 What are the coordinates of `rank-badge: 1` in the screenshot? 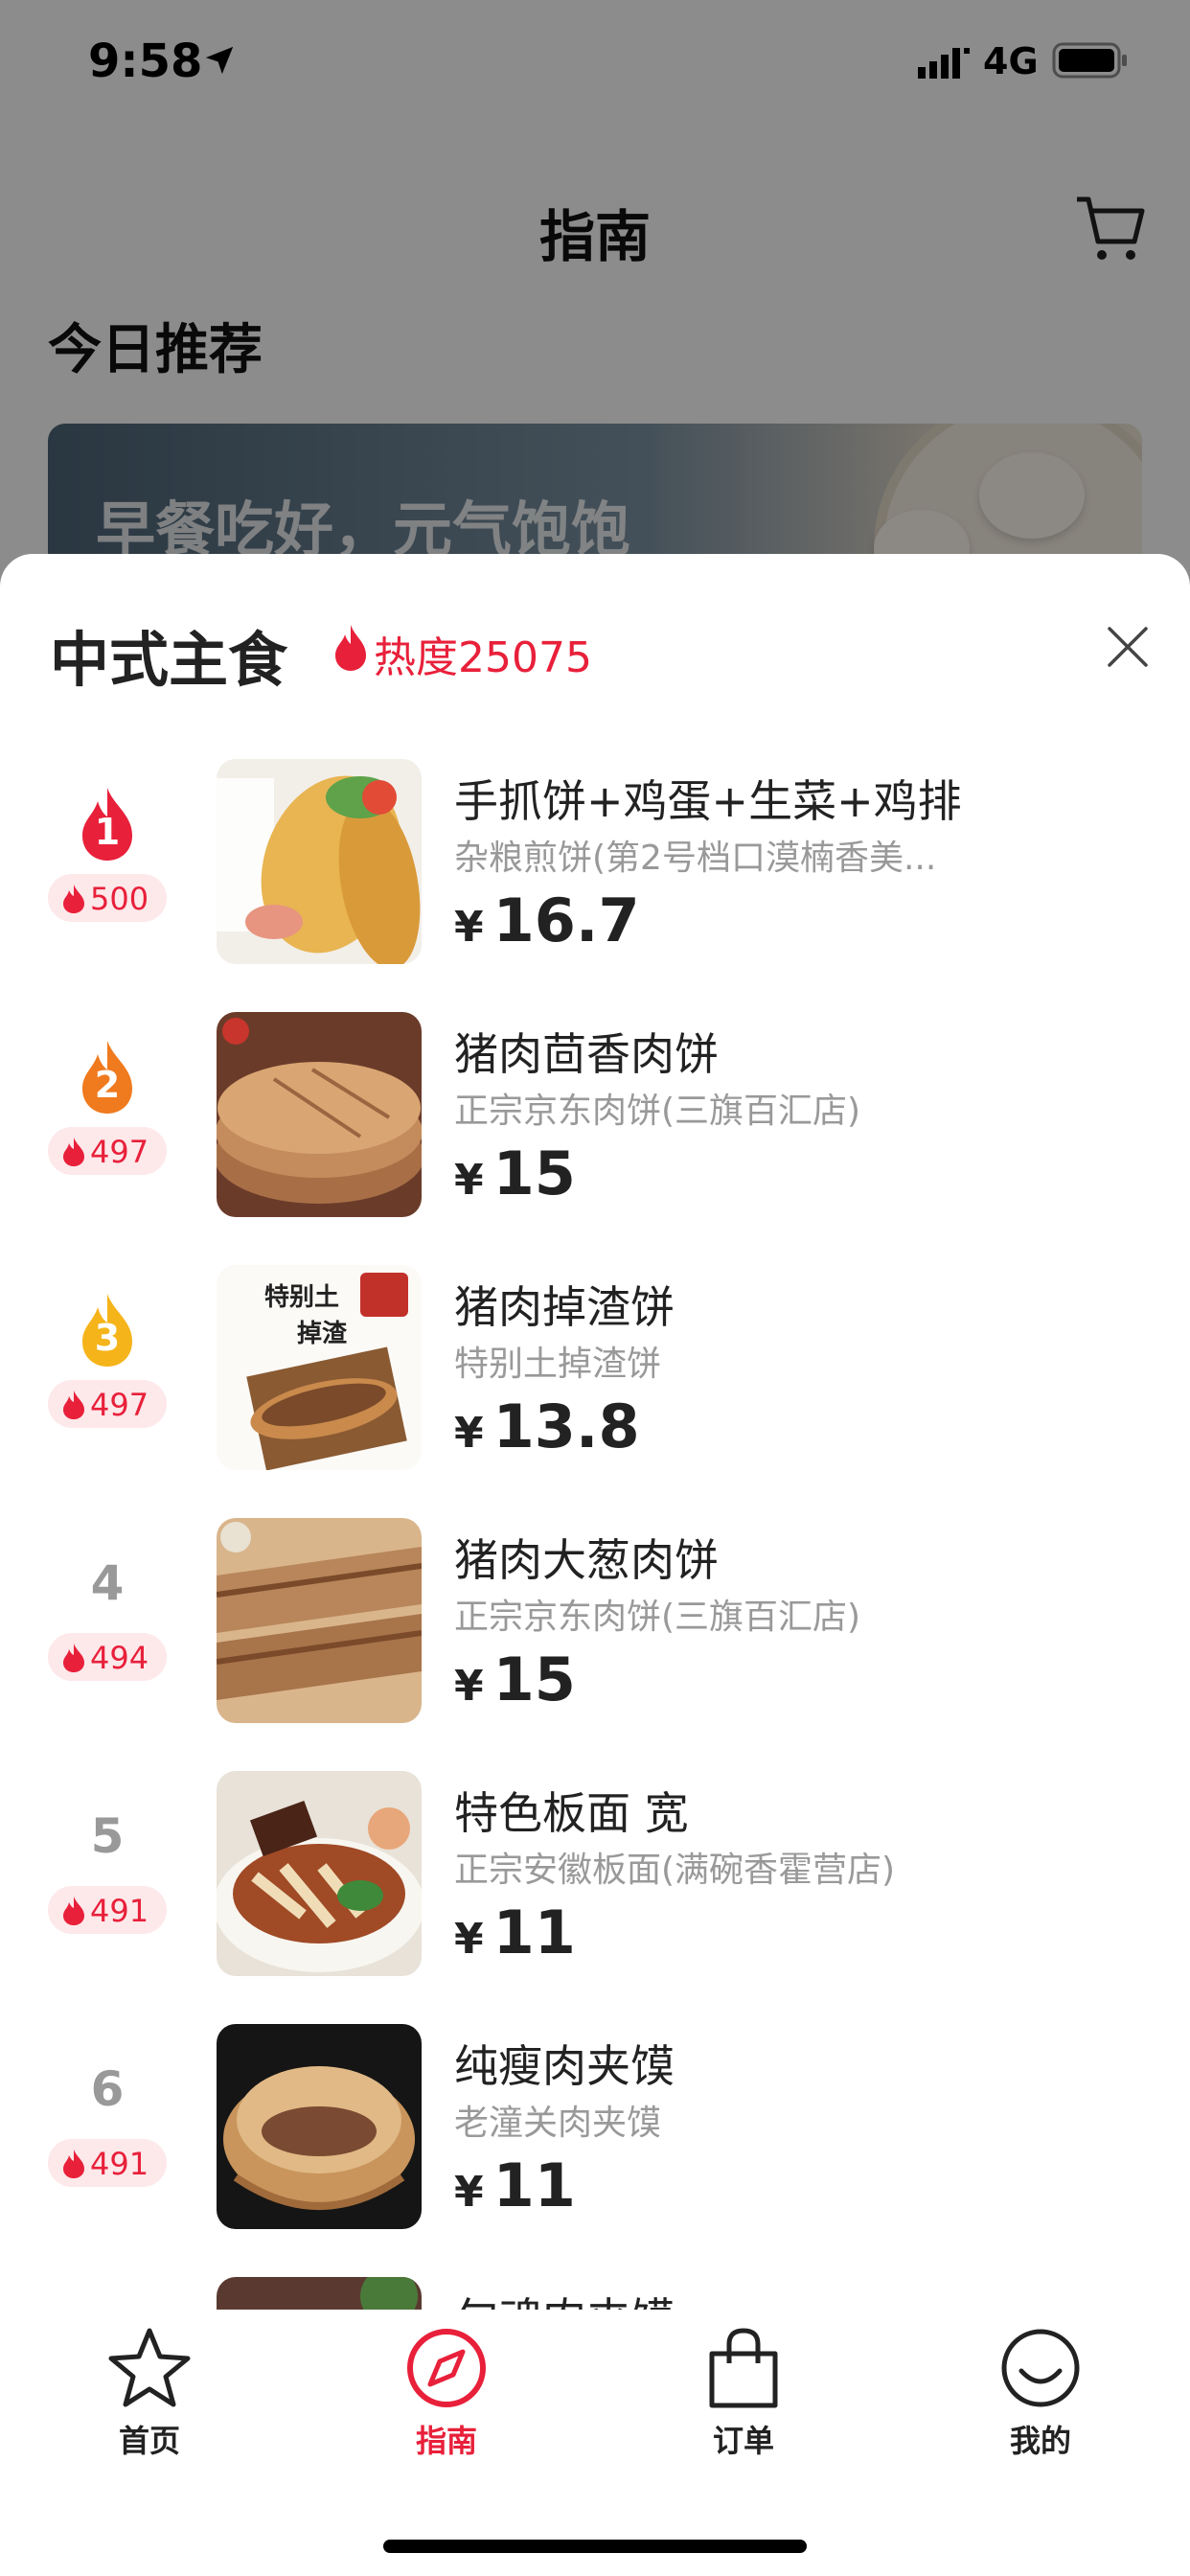 It's located at (107, 824).